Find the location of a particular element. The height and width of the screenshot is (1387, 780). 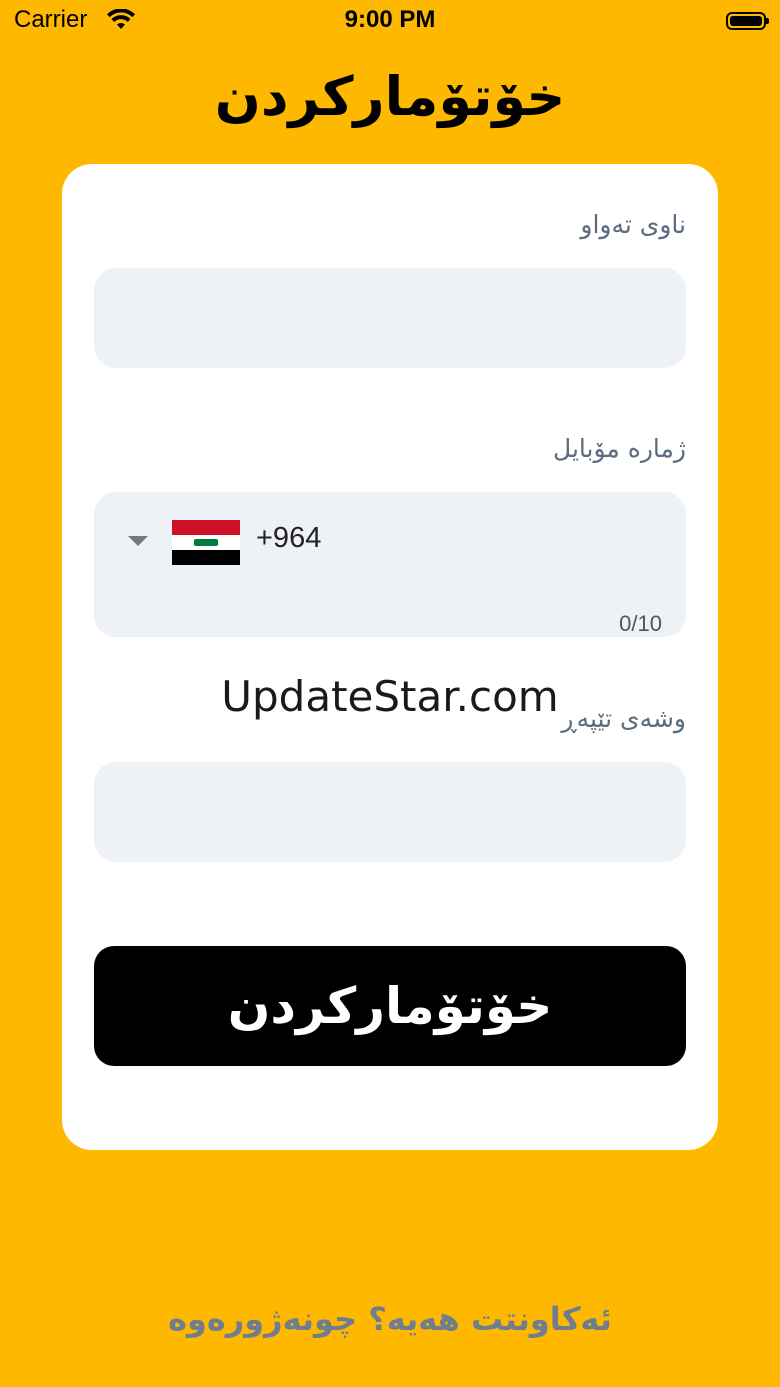

clock: 9:00 PM is located at coordinates (390, 19).